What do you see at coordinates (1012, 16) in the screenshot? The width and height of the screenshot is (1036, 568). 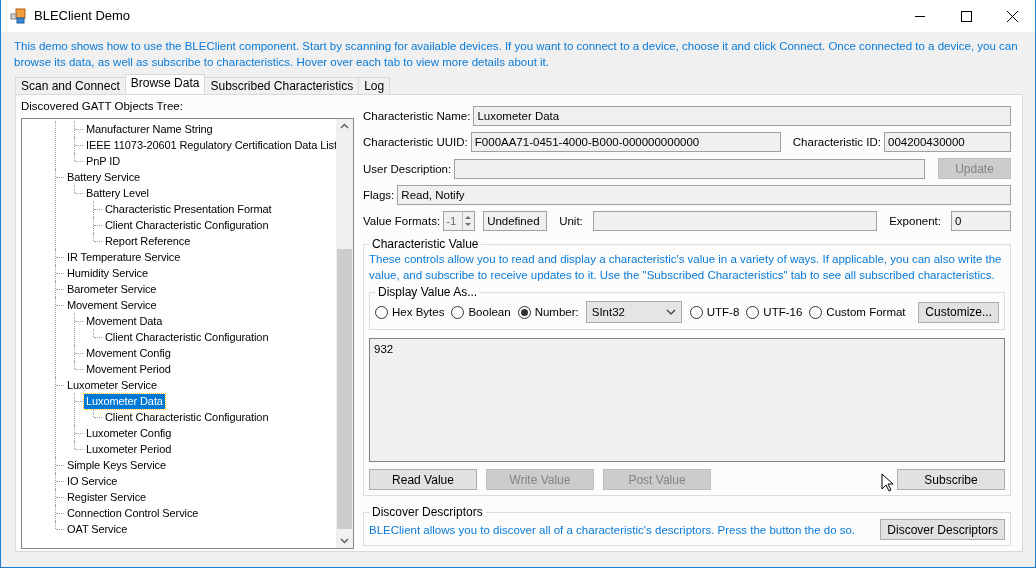 I see `close-icon` at bounding box center [1012, 16].